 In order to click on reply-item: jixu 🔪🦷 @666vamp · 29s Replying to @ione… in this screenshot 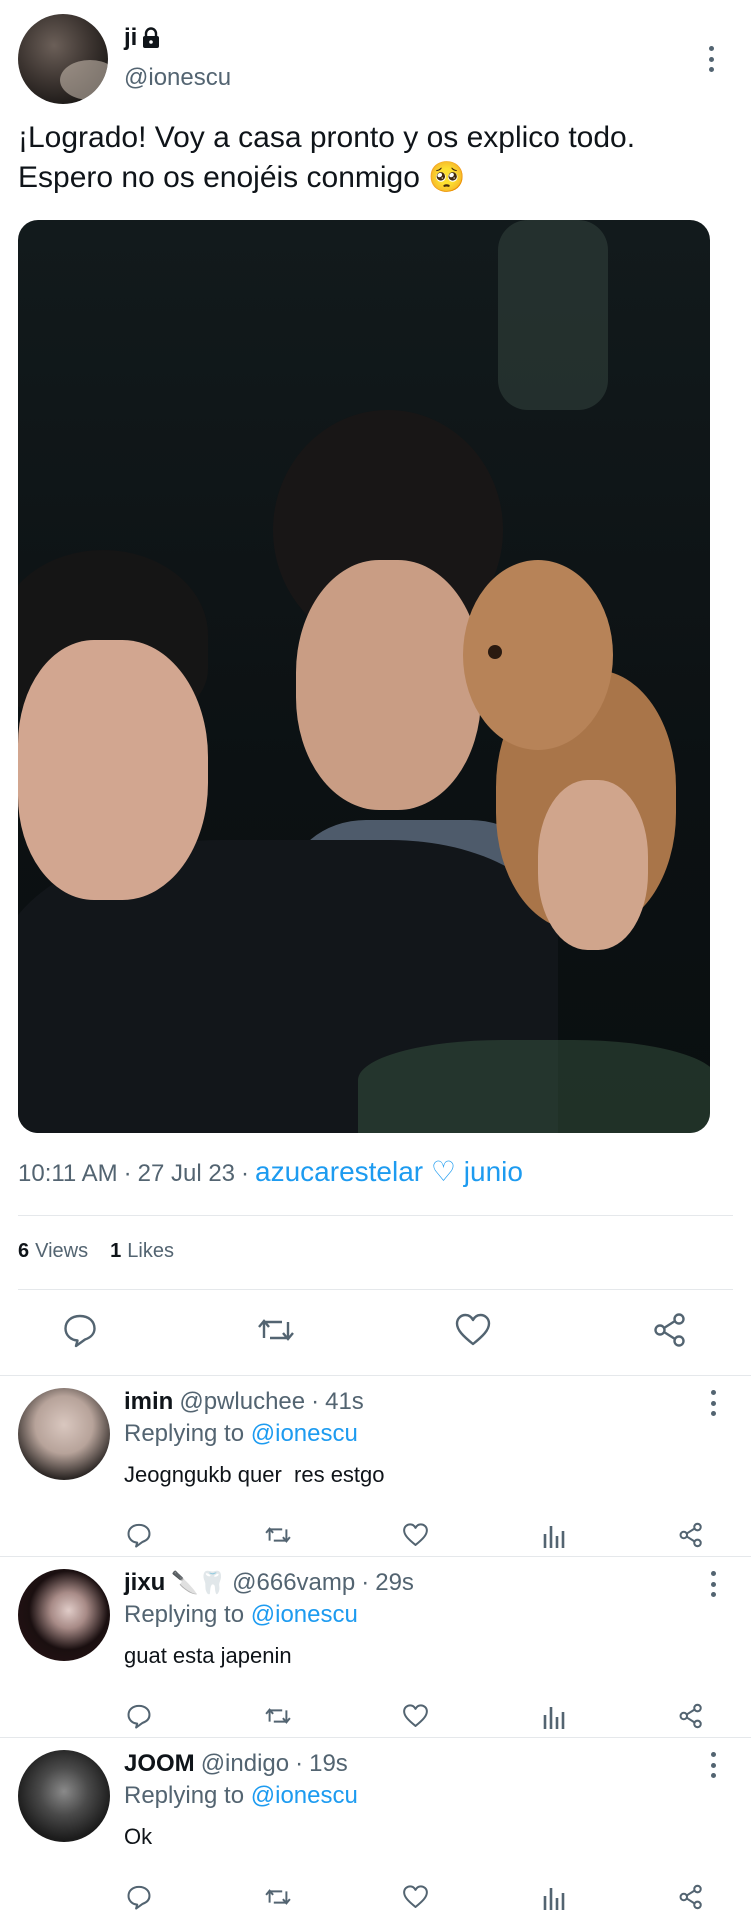, I will do `click(375, 1648)`.